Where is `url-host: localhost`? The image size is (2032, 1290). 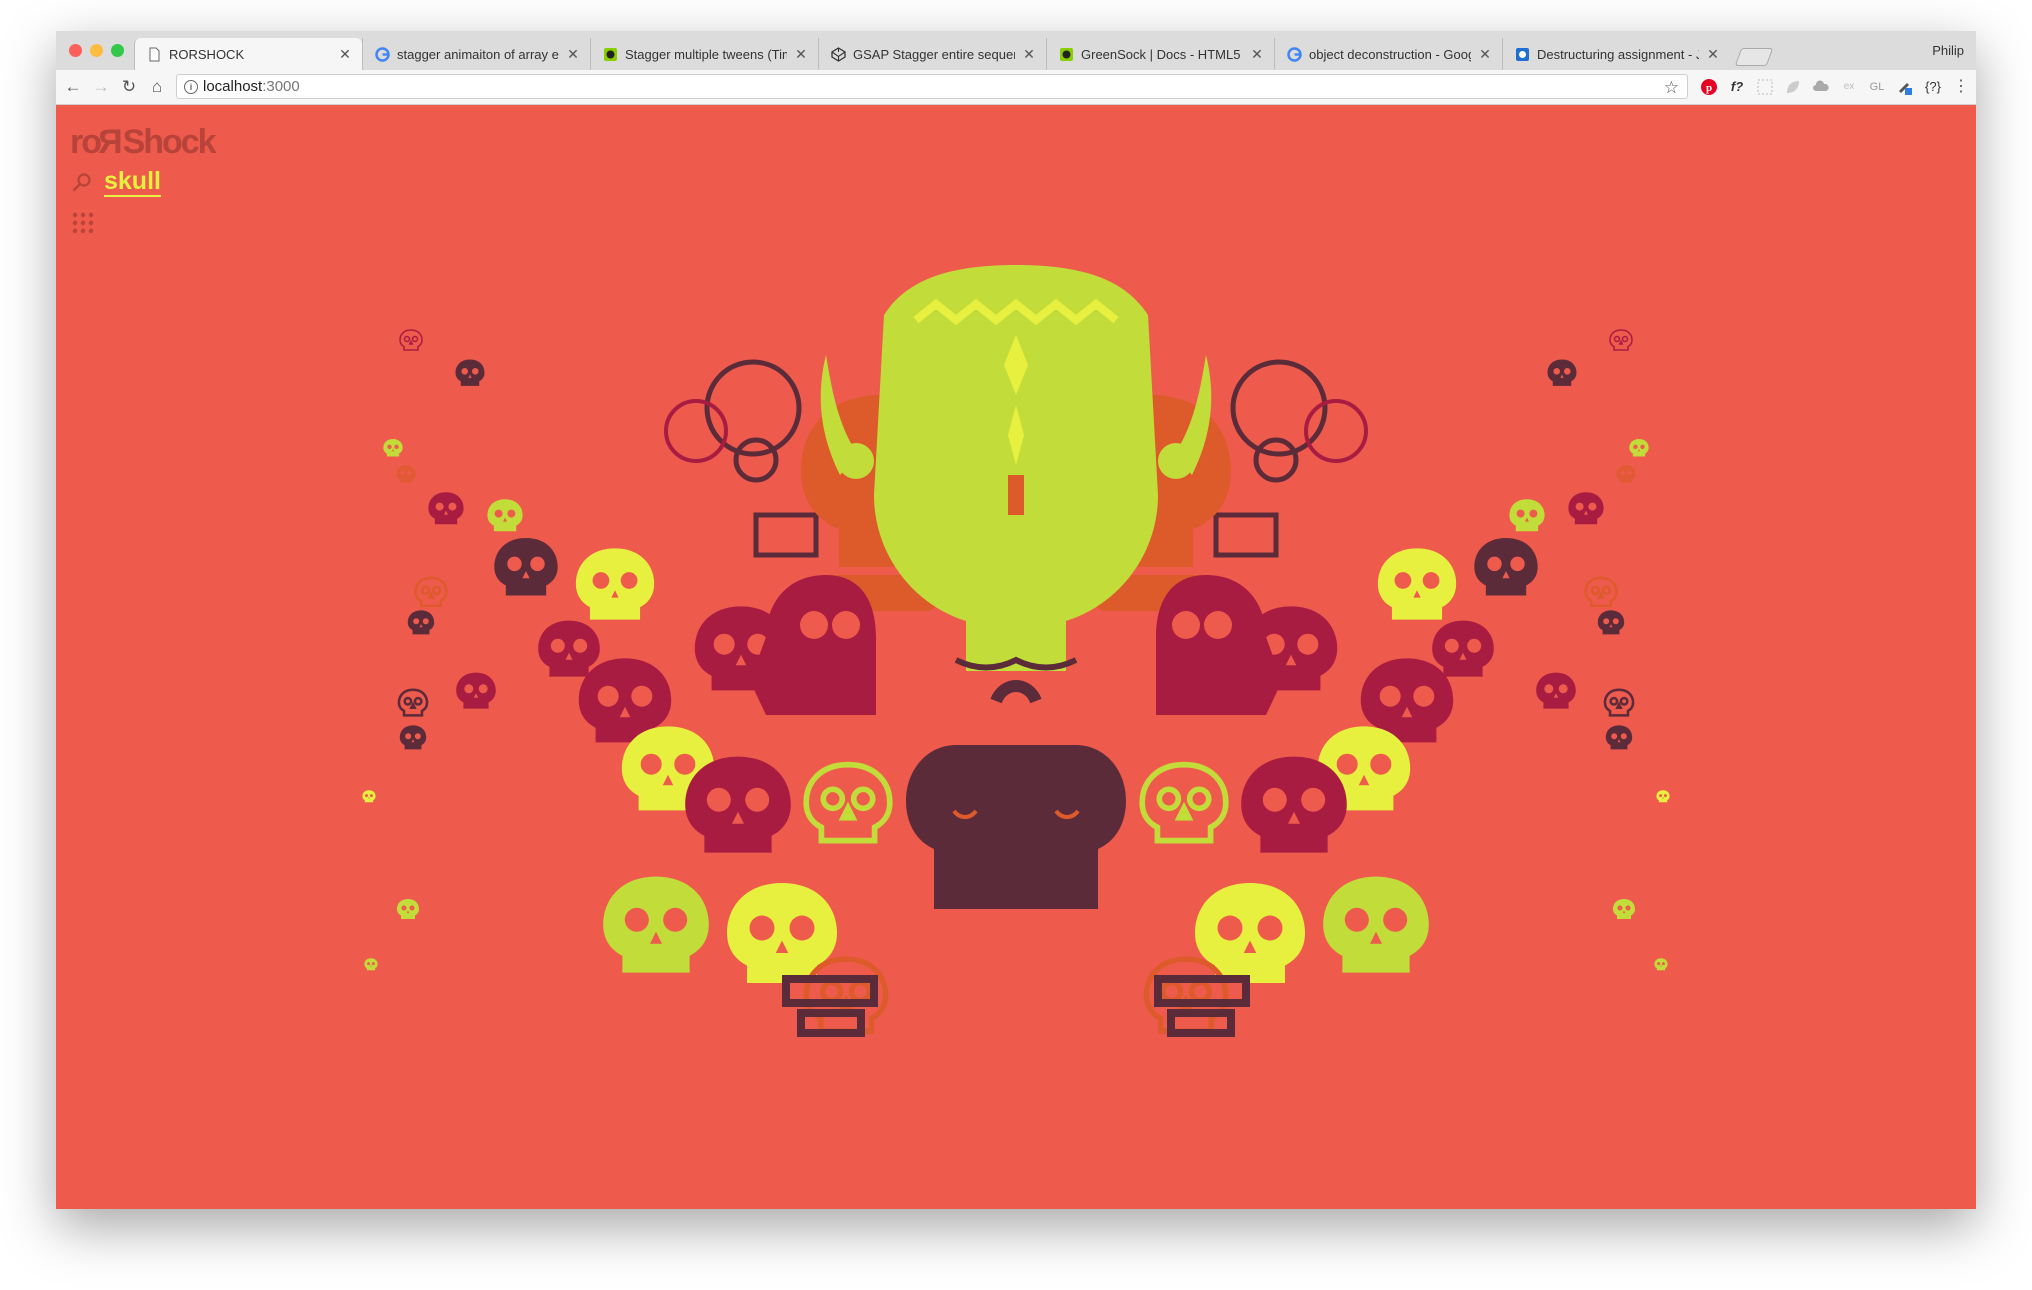 url-host: localhost is located at coordinates (233, 86).